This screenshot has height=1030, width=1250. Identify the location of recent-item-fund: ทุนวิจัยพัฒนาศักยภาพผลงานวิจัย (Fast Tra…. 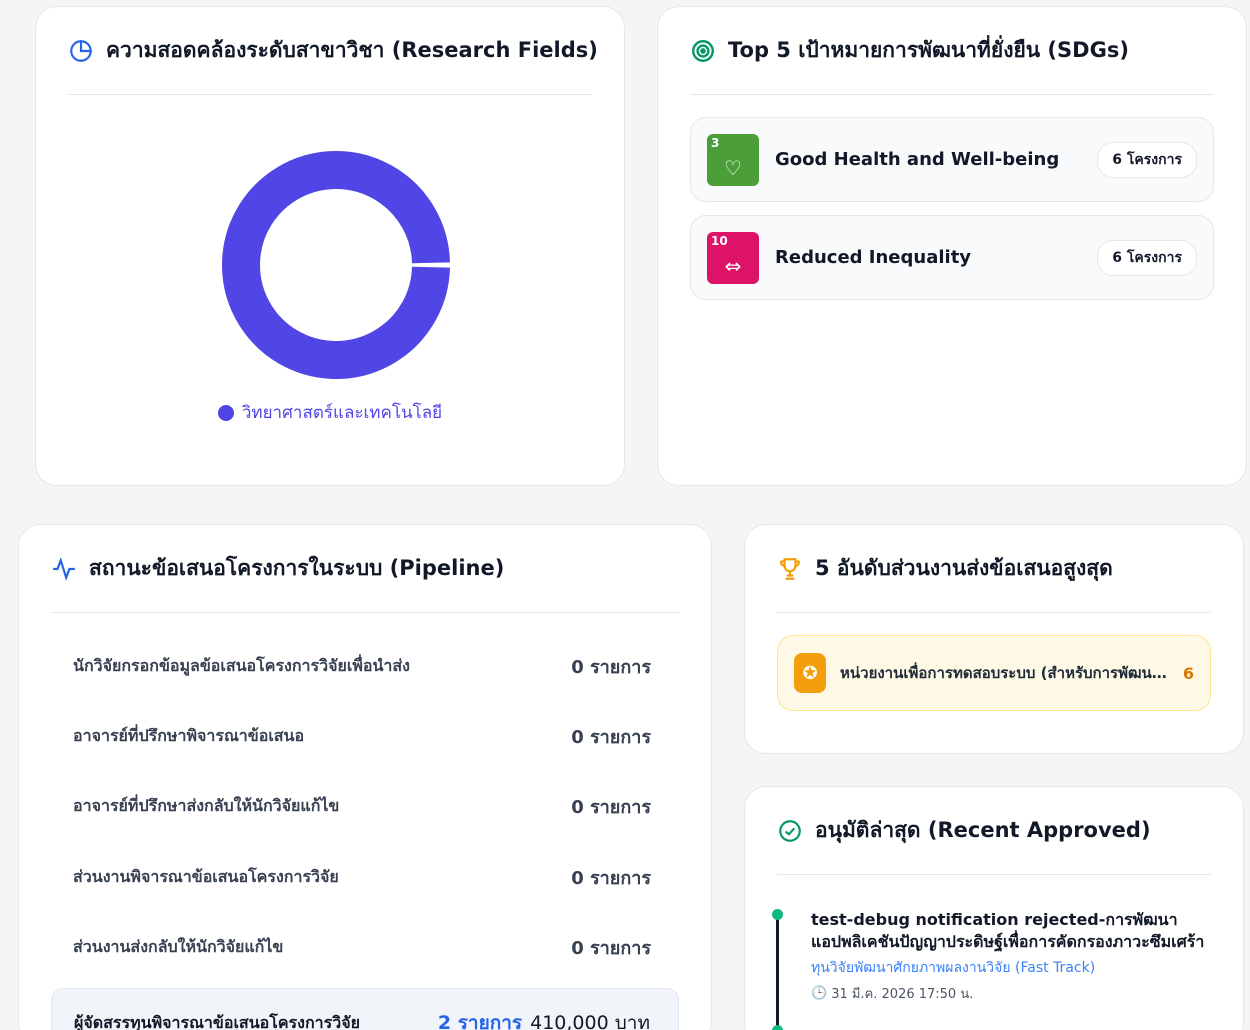
(1012, 968).